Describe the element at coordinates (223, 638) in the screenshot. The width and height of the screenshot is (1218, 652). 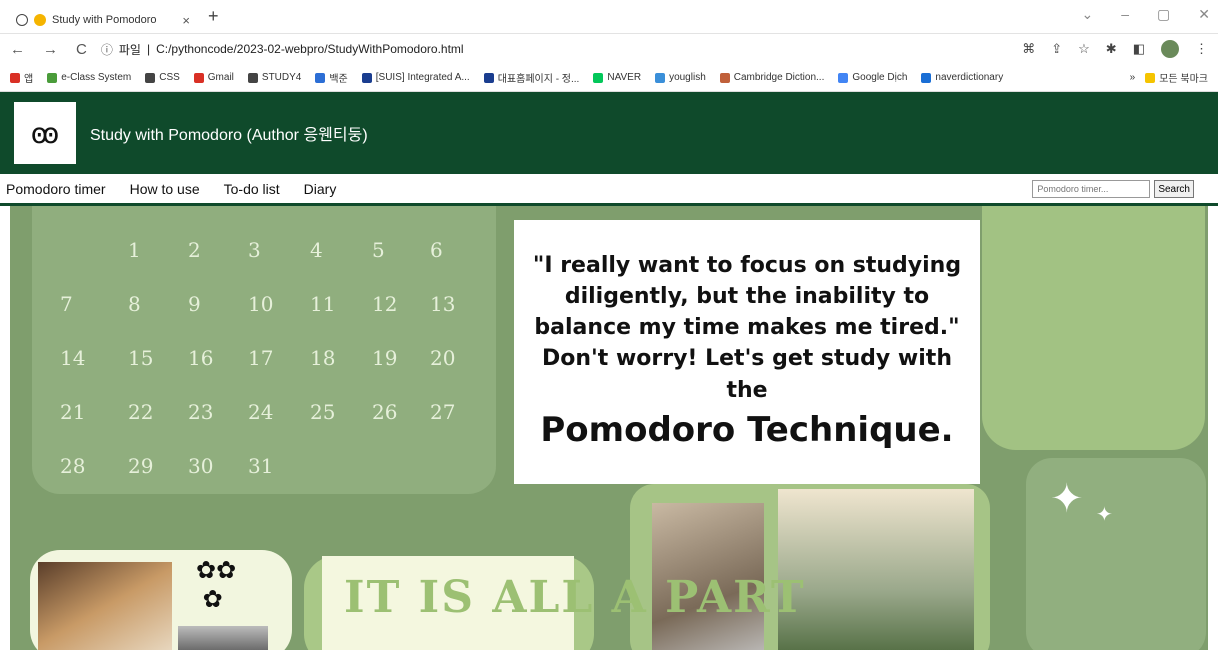
I see `photo-cat-small` at that location.